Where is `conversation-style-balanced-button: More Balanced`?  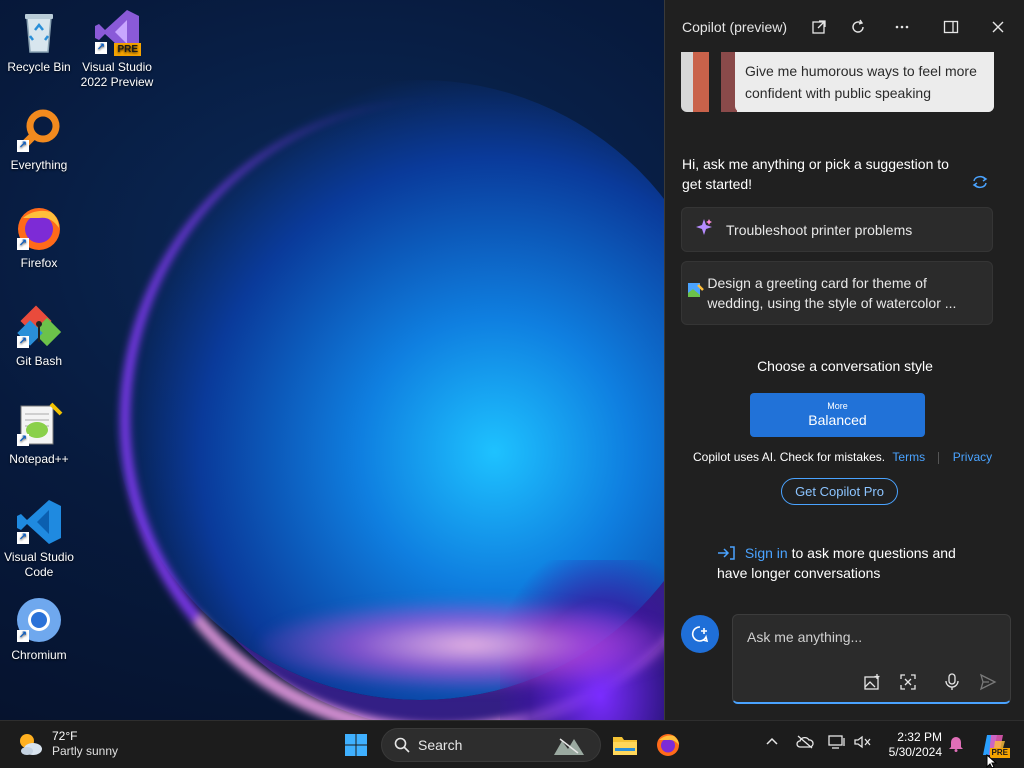
conversation-style-balanced-button: More Balanced is located at coordinates (837, 415).